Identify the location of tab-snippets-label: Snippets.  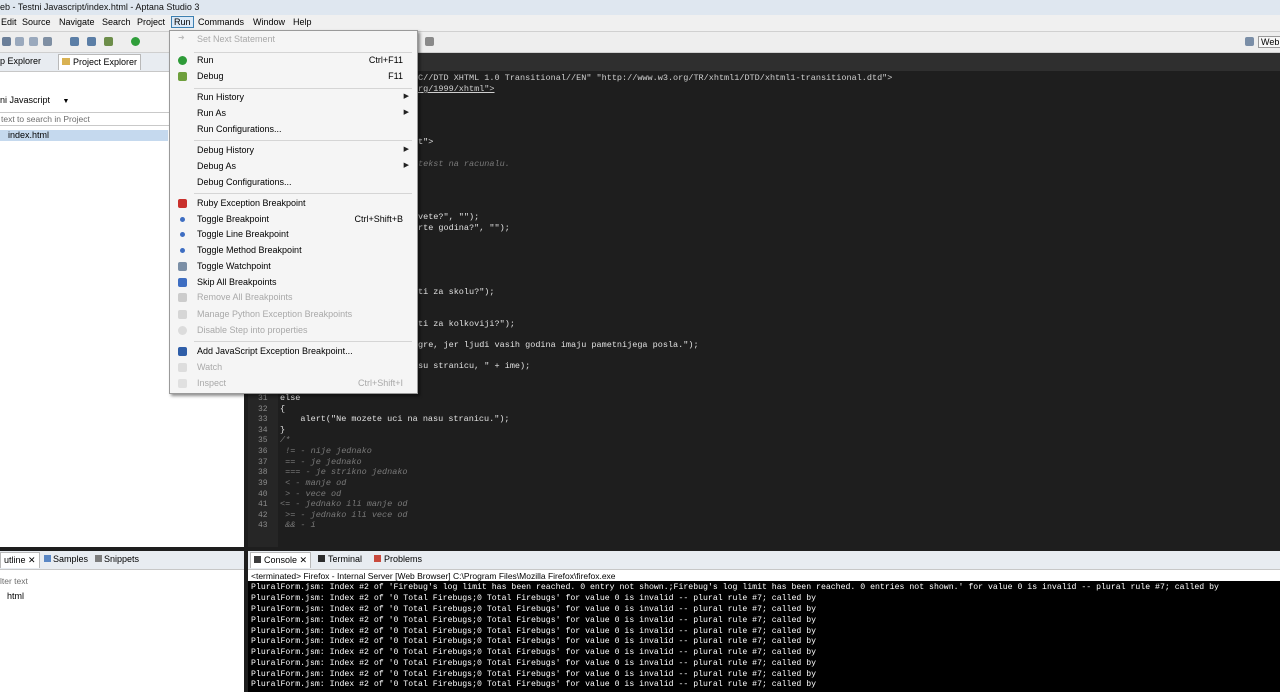
(122, 559).